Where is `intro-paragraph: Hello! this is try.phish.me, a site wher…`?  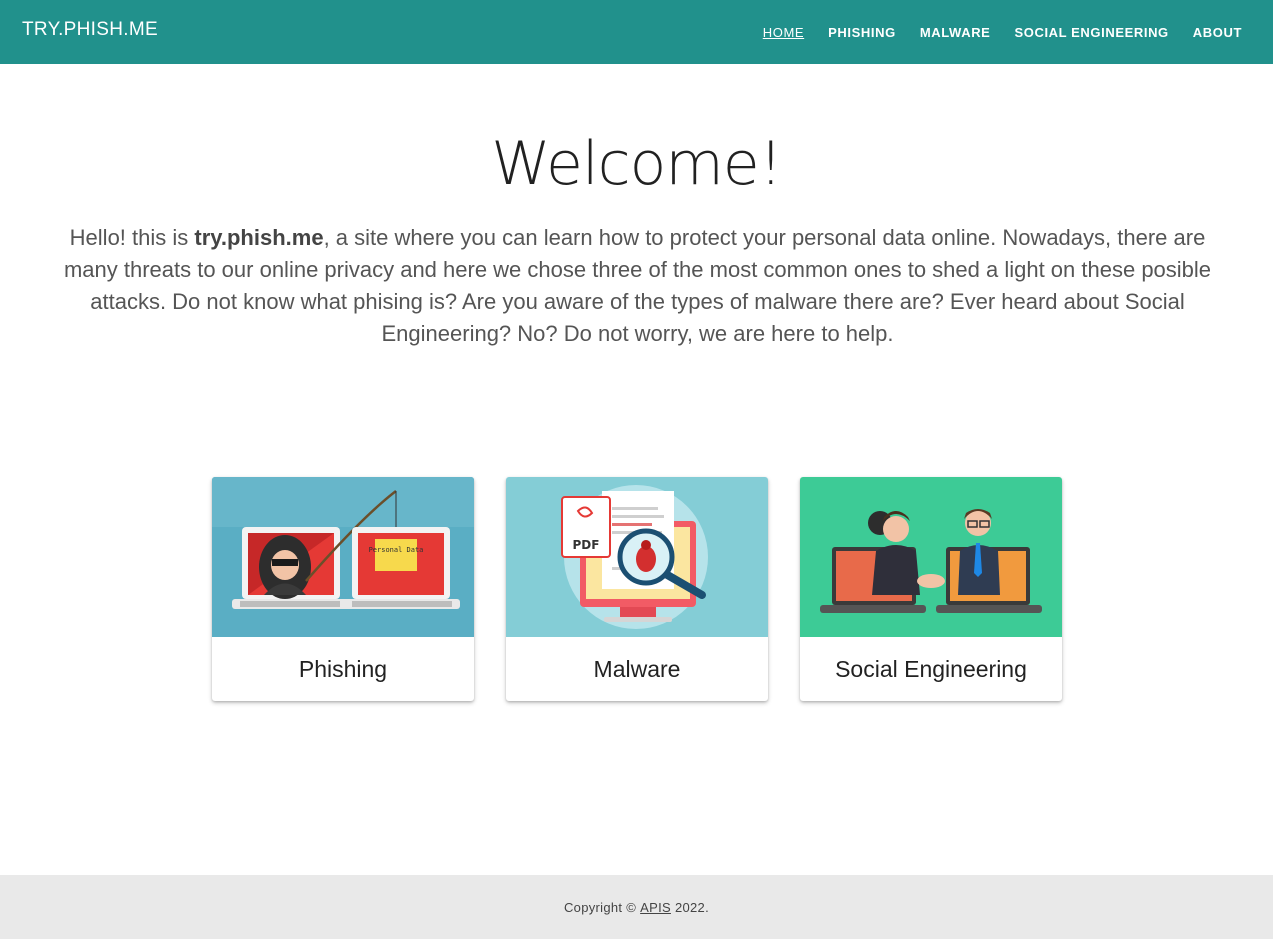 intro-paragraph: Hello! this is try.phish.me, a site wher… is located at coordinates (637, 286).